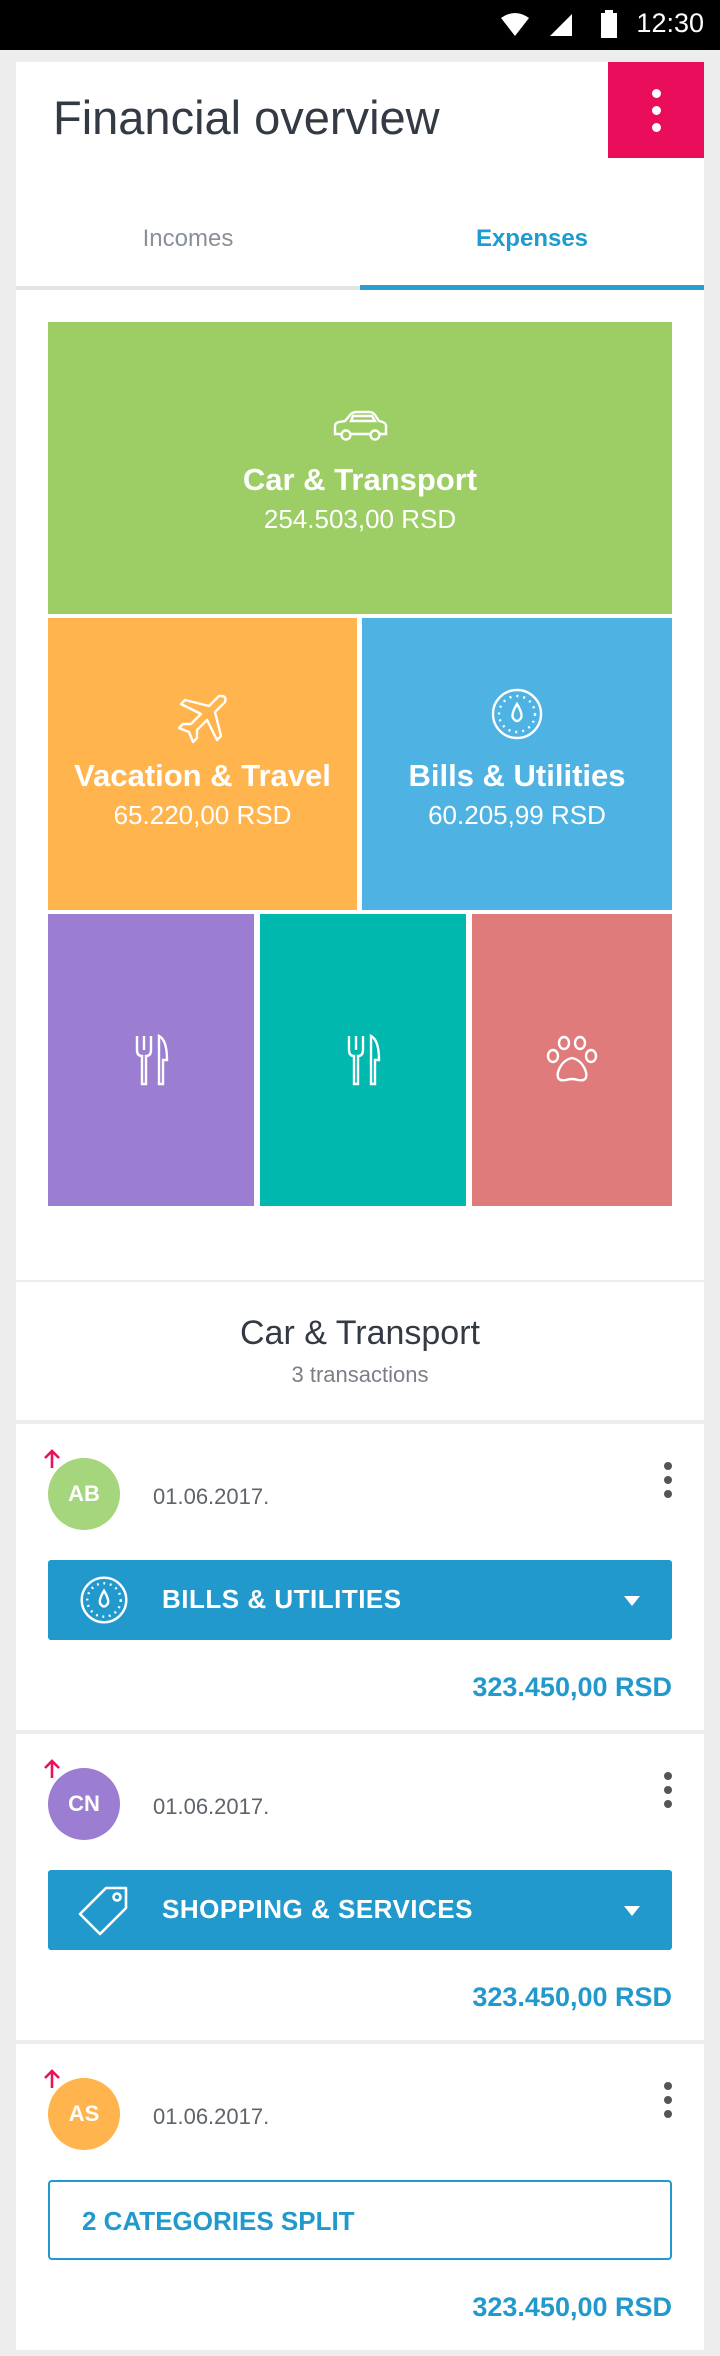 The width and height of the screenshot is (720, 2356). Describe the element at coordinates (360, 25) in the screenshot. I see `status-bar: 12:30` at that location.